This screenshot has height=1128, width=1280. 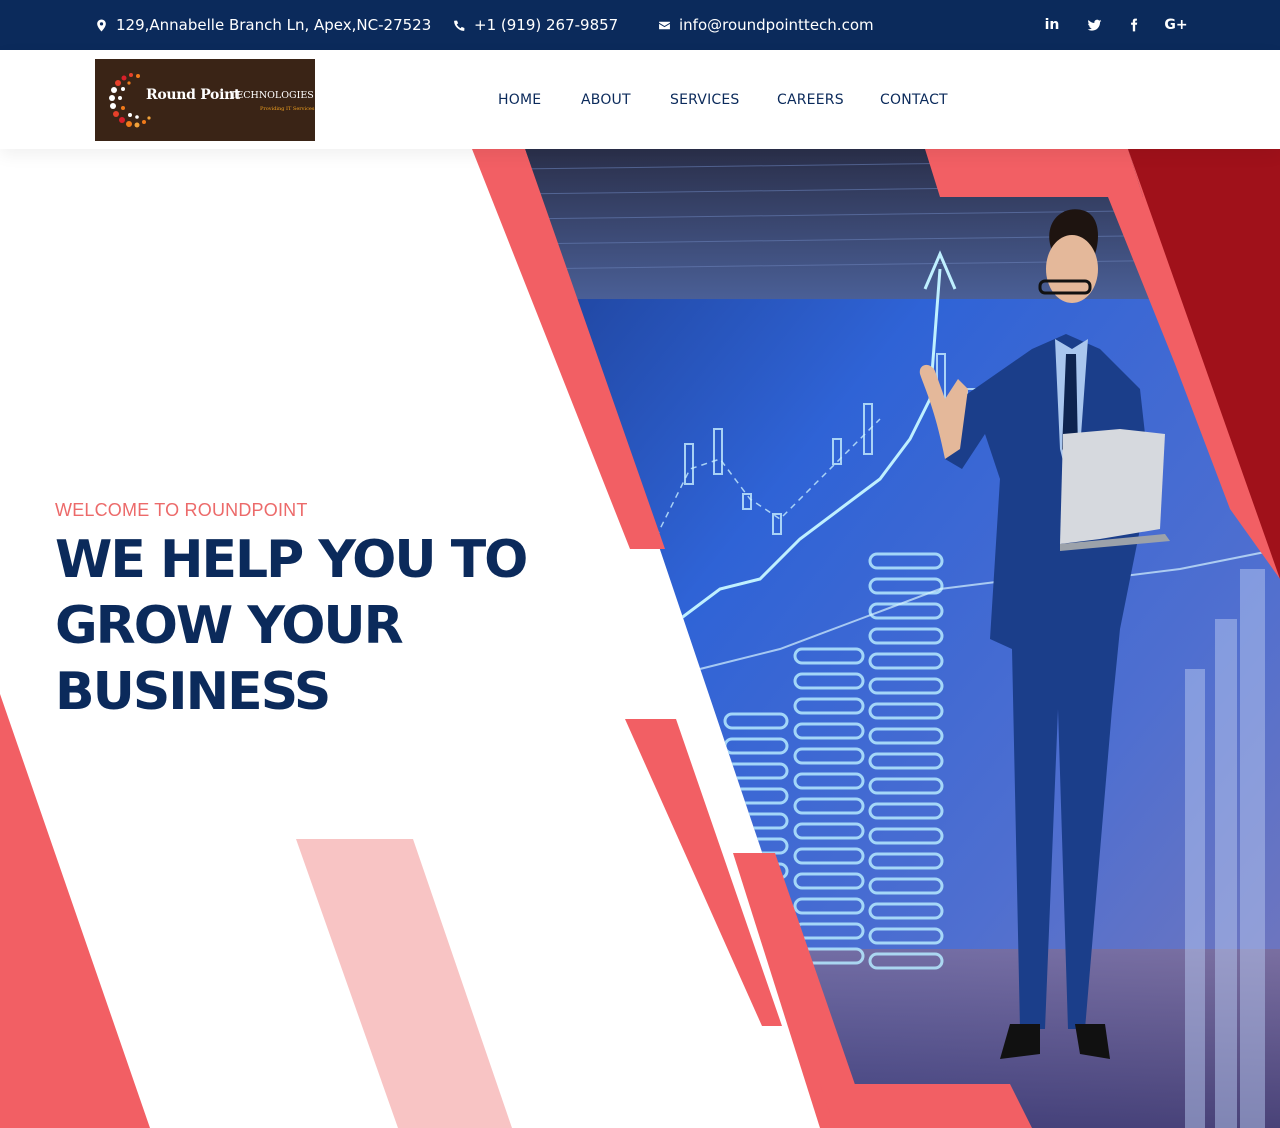 I want to click on address-info: 129,Annabelle Branch Ln, Apex,NC-27523, so click(x=263, y=25).